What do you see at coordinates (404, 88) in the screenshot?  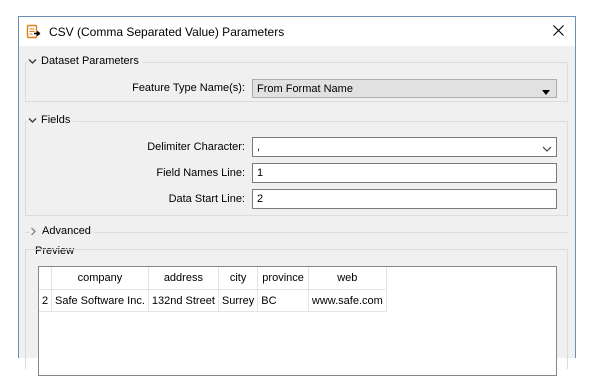 I see `feature-type-dropdown: From Format Name` at bounding box center [404, 88].